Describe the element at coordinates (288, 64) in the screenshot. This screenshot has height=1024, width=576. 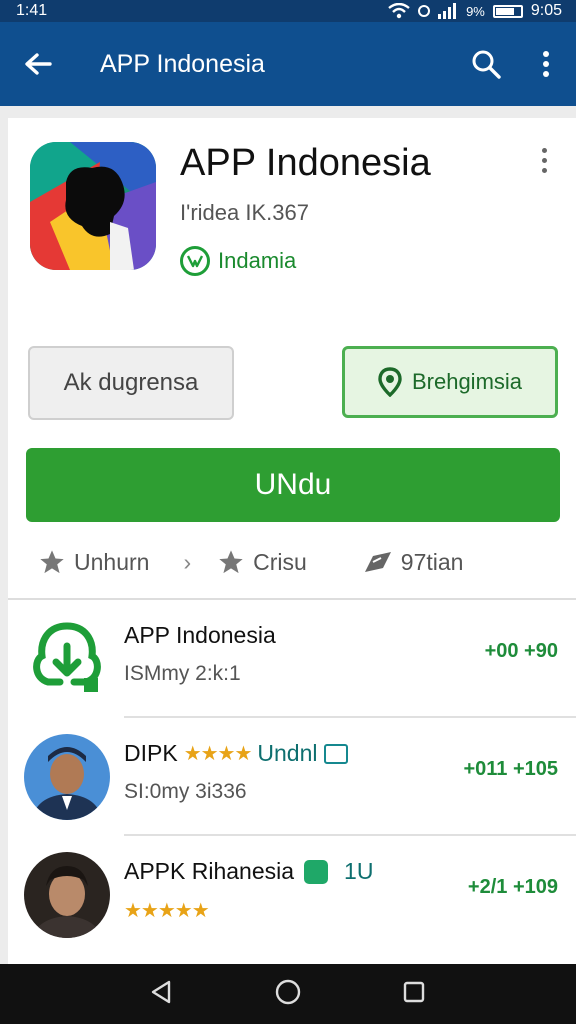
I see `app-bar: APP Indonesia` at that location.